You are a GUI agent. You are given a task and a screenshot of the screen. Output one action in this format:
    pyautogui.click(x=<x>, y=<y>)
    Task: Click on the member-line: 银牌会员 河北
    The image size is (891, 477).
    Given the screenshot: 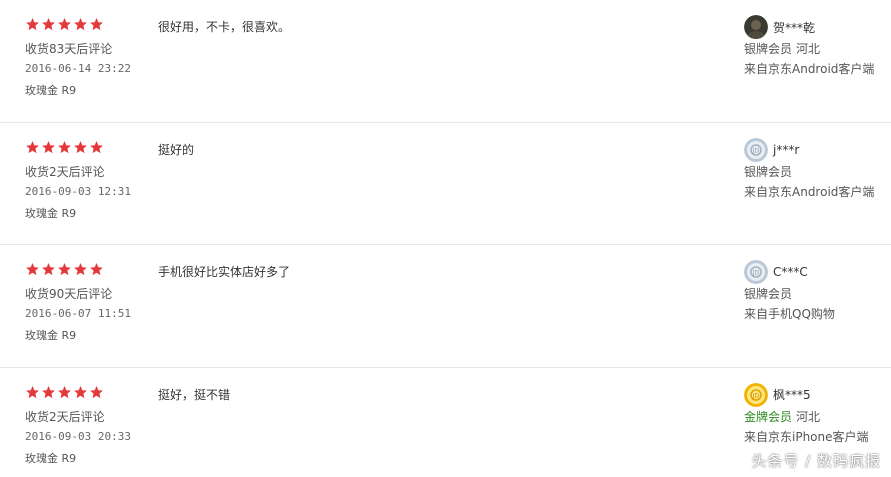 What is the action you would take?
    pyautogui.click(x=814, y=48)
    